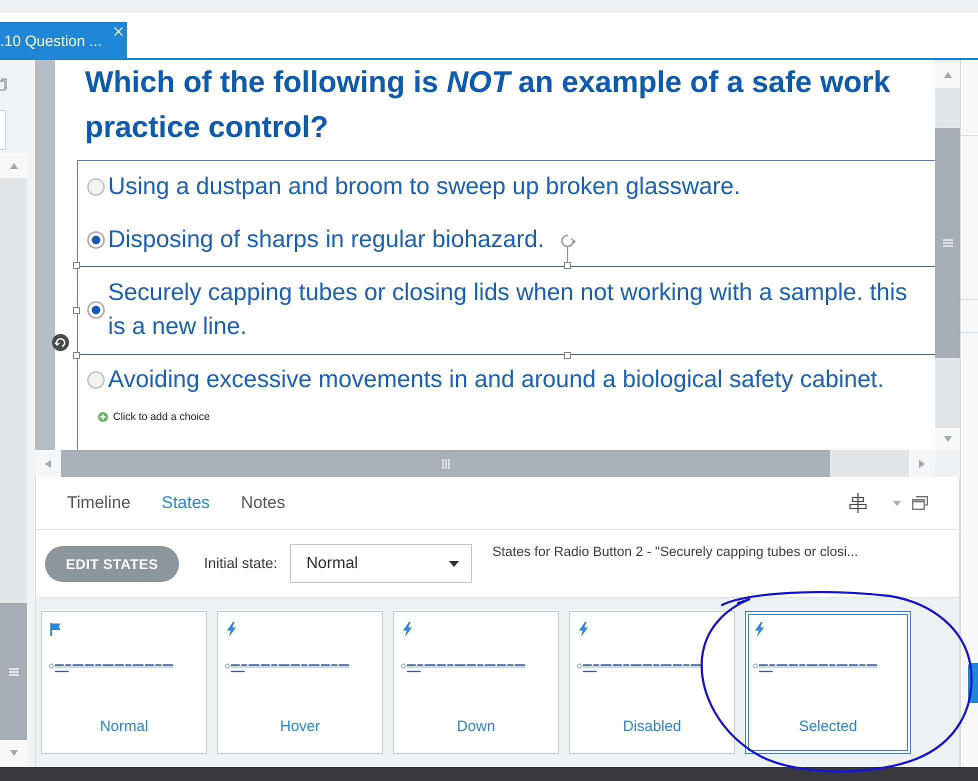  What do you see at coordinates (55, 629) in the screenshot?
I see `flag-icon` at bounding box center [55, 629].